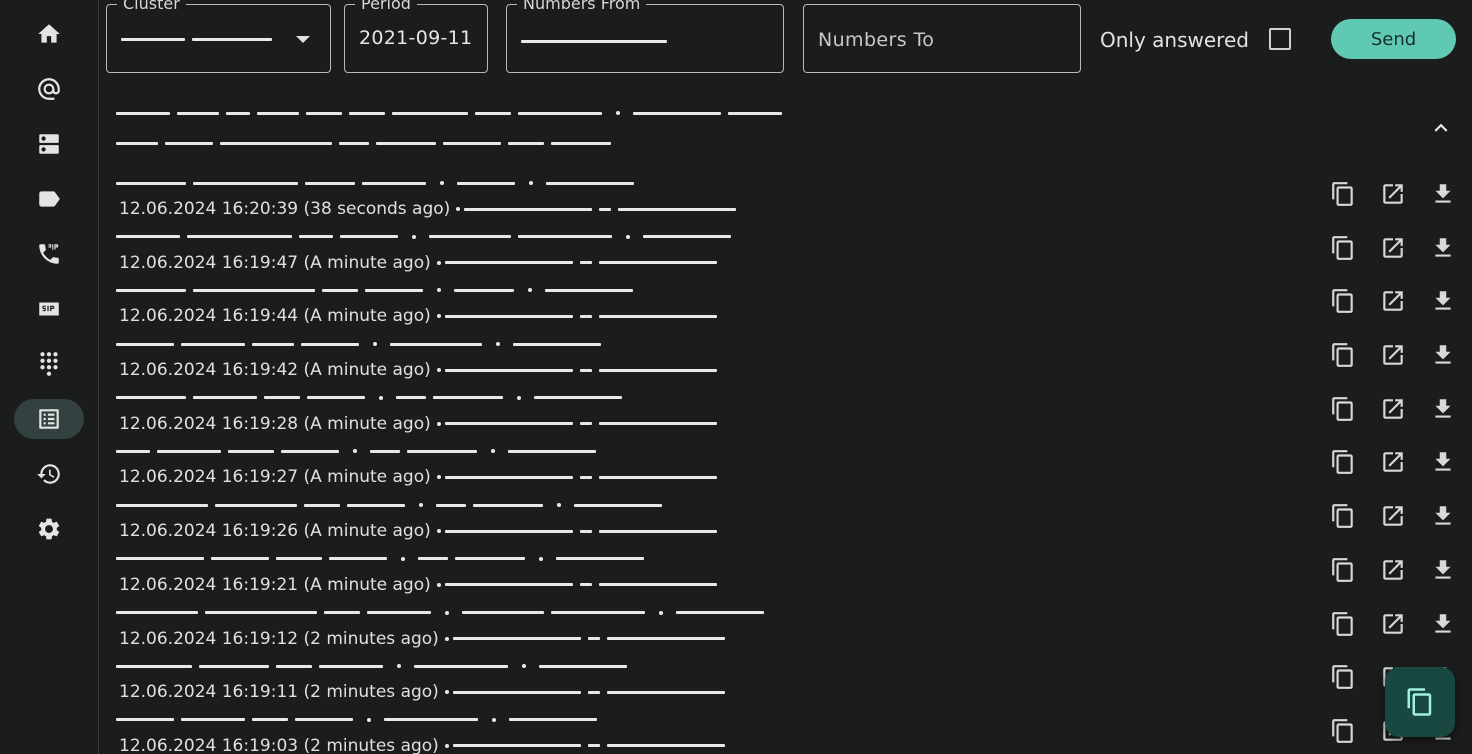  I want to click on call-timestamp: 12.06.2024 16:19:47 (A minute ago), so click(275, 262).